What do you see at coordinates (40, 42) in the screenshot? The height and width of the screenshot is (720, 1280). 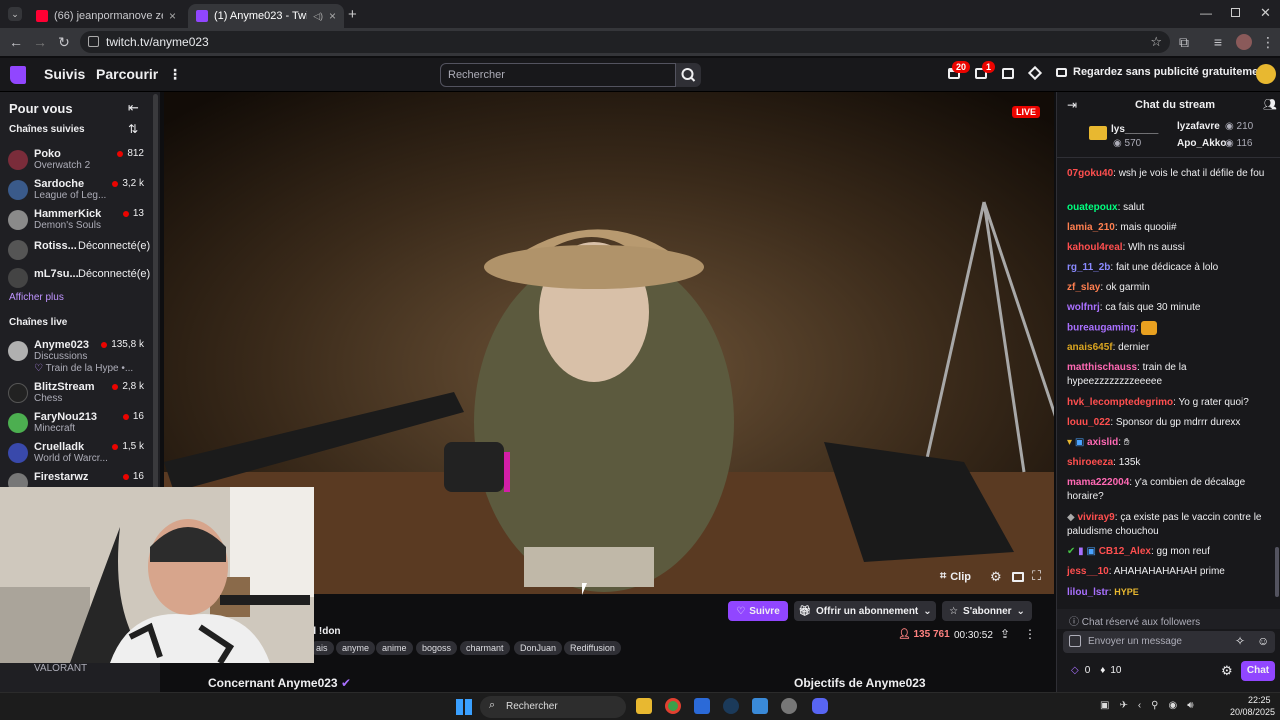 I see `forward-icon: →` at bounding box center [40, 42].